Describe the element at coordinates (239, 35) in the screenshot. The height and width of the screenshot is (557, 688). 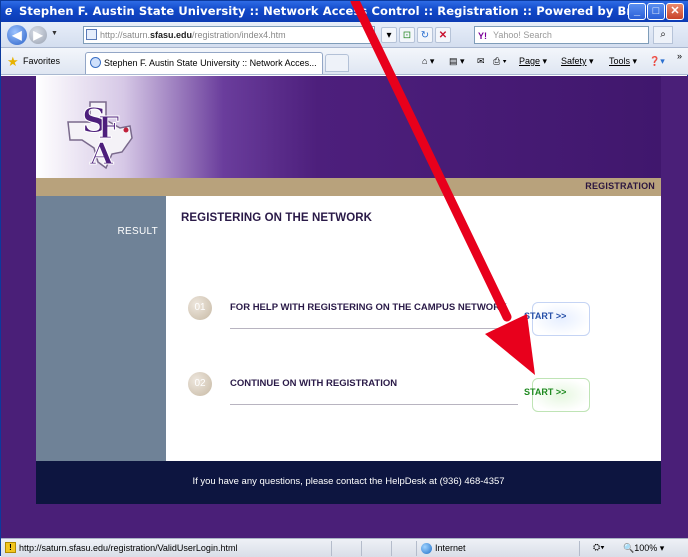
I see `url-suffix: /registration/index4.htm` at that location.